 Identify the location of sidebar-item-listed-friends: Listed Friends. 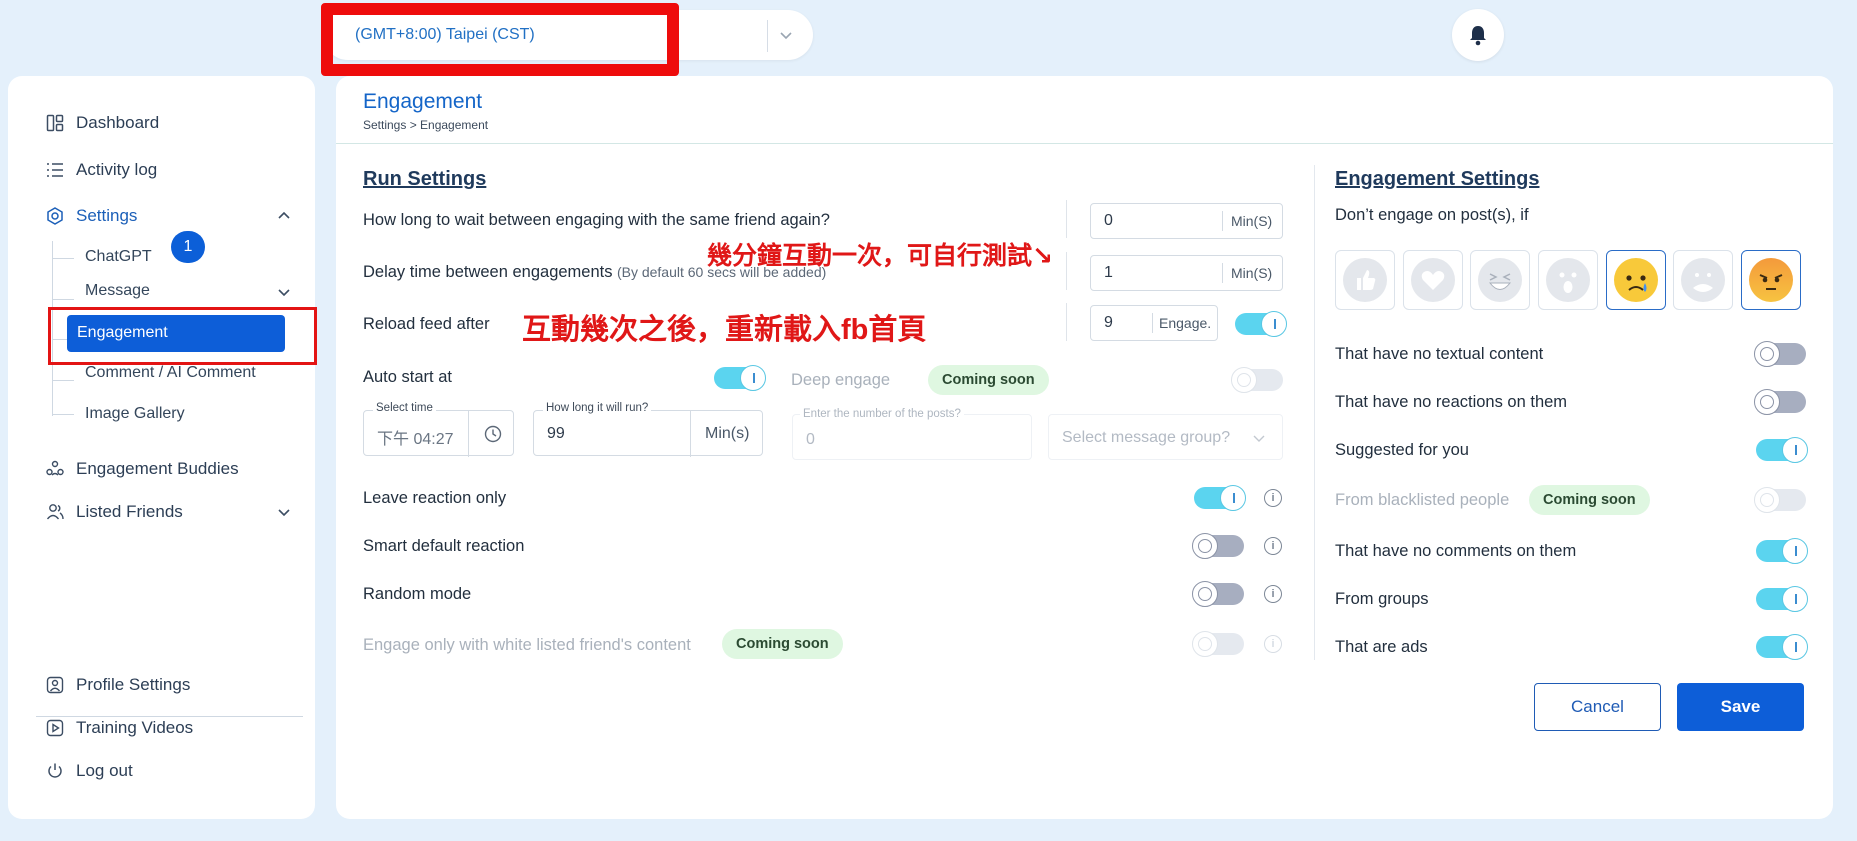
(114, 512).